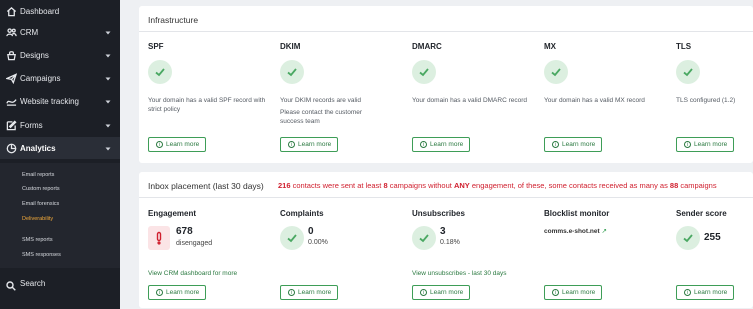  Describe the element at coordinates (321, 117) in the screenshot. I see `dkim-support-note: Please contact the customer success team` at that location.